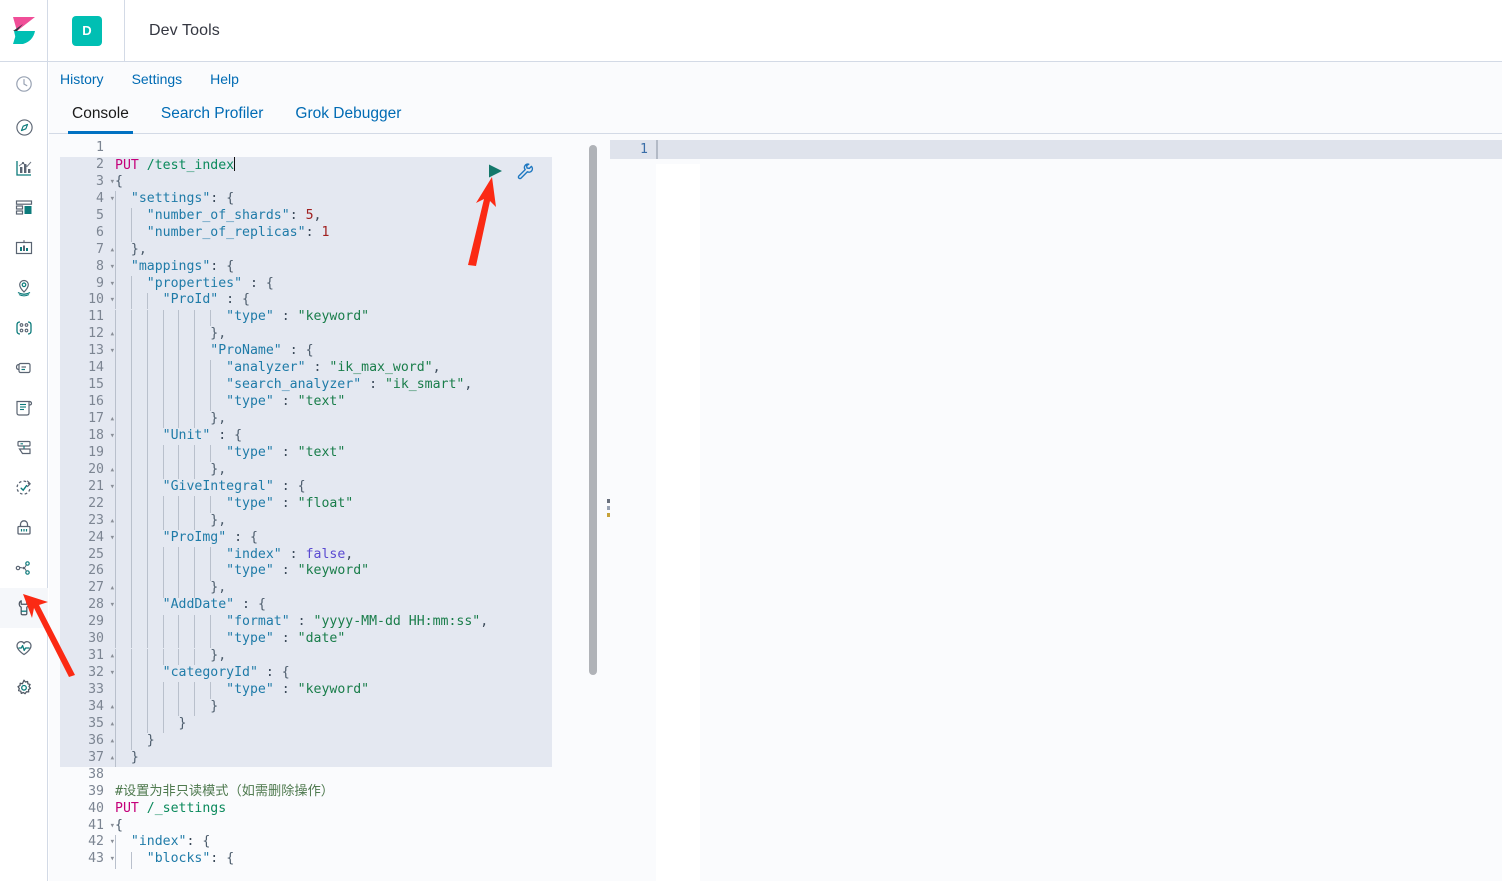 The height and width of the screenshot is (881, 1502). What do you see at coordinates (306, 165) in the screenshot?
I see `code-line: 2 PUT /test_index` at bounding box center [306, 165].